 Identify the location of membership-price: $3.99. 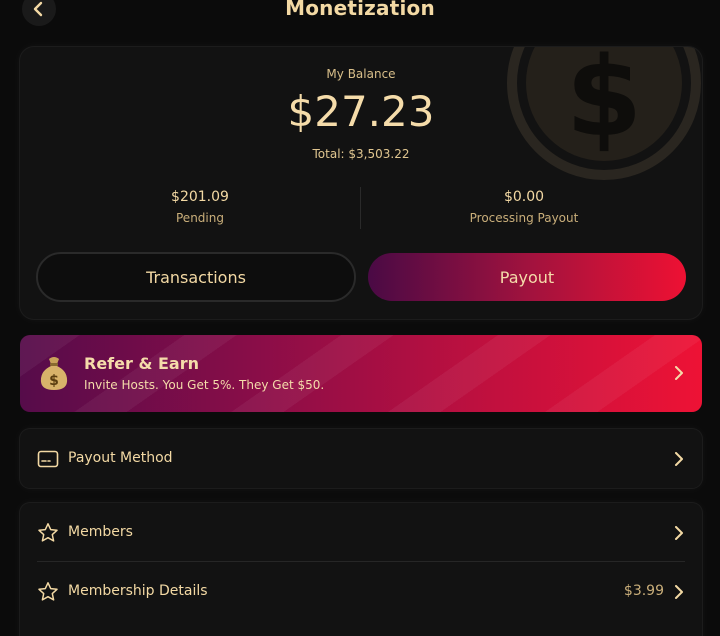
(643, 591).